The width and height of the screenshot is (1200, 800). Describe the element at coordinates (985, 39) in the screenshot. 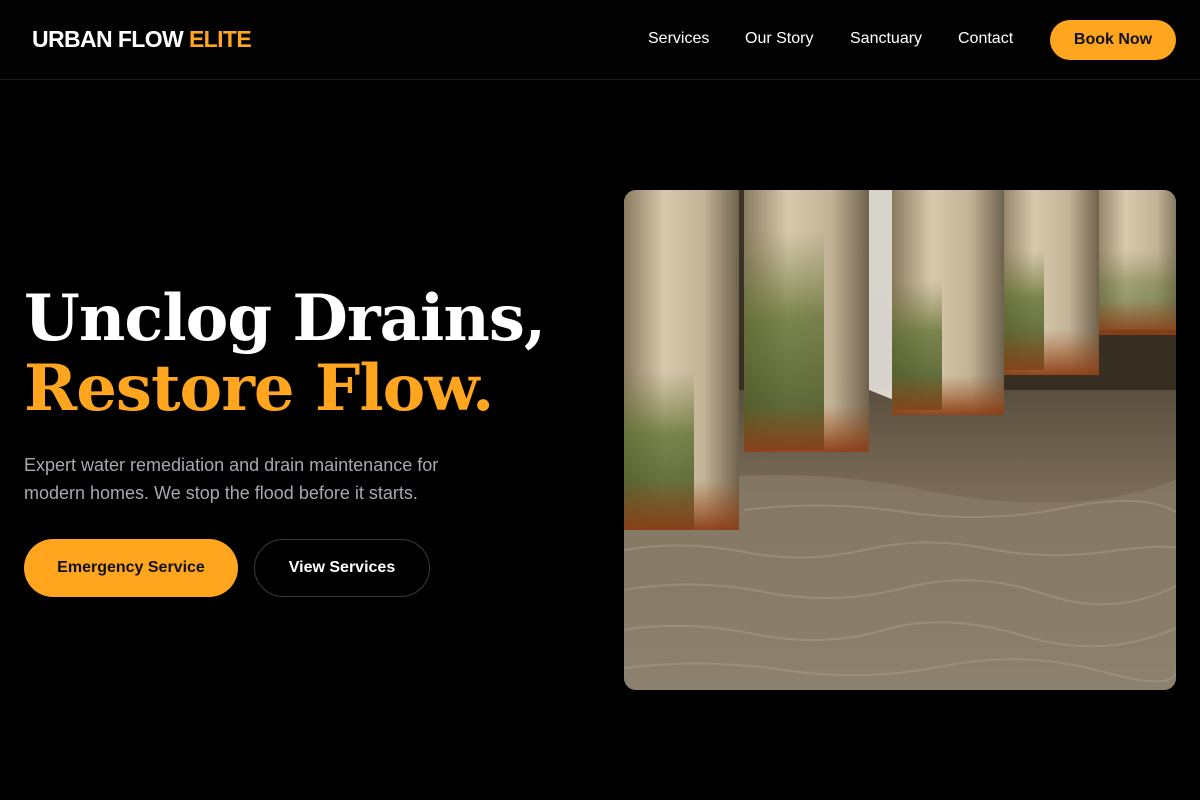

I see `nav-link-contact: Contact` at that location.